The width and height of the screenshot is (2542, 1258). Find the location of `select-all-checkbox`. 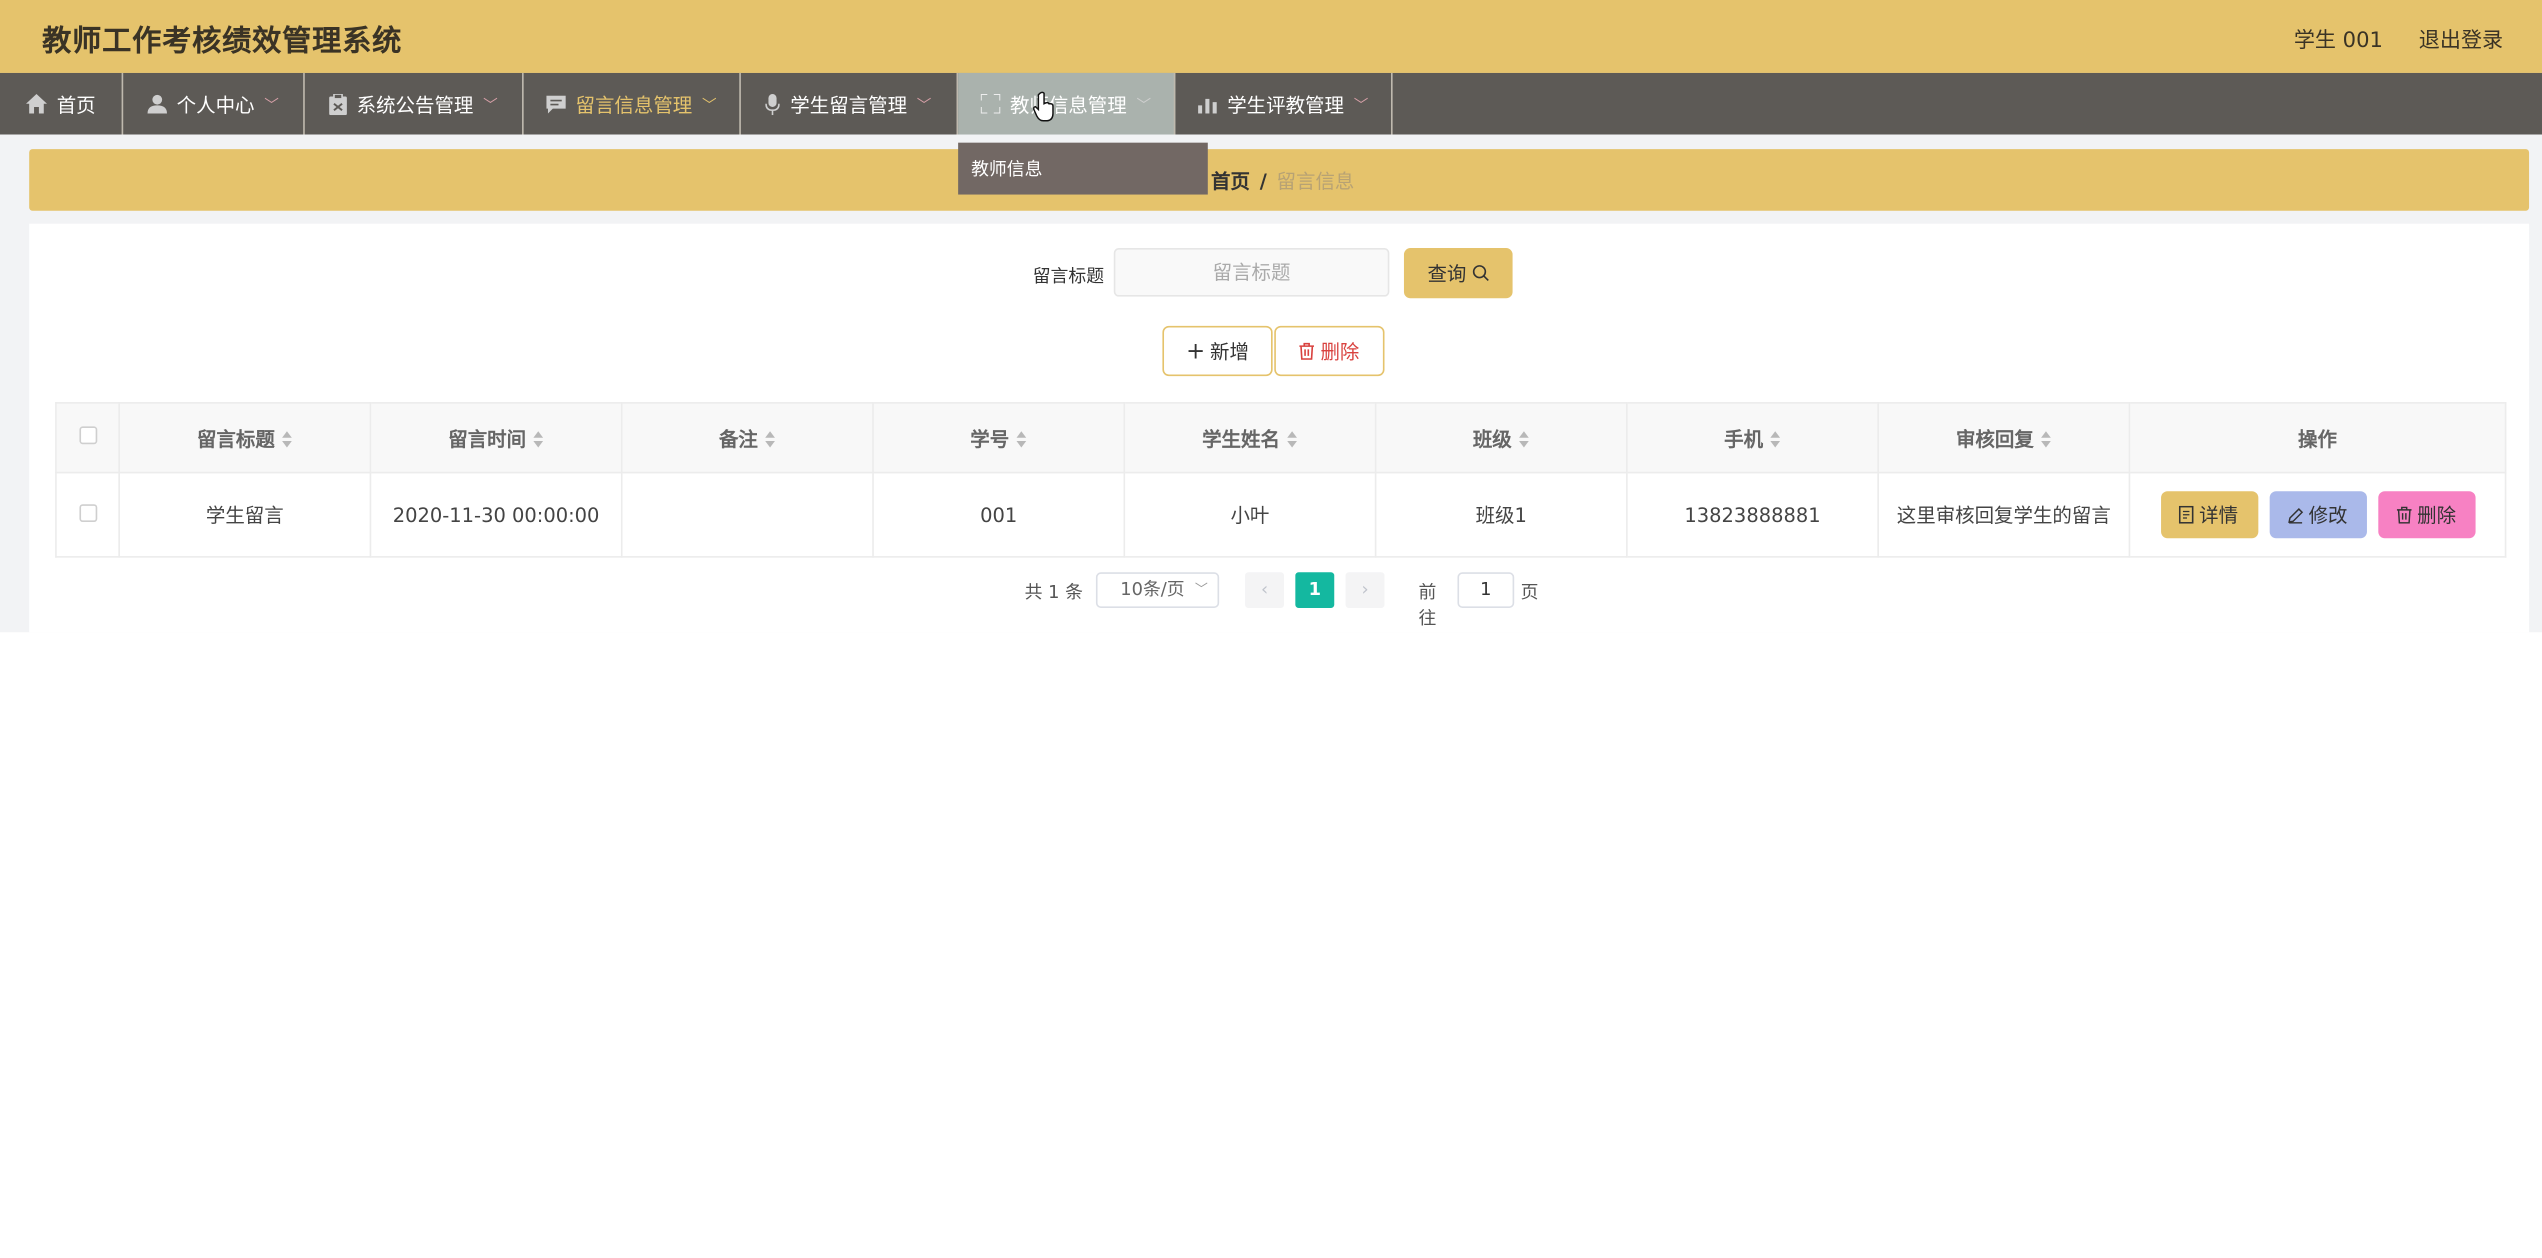

select-all-checkbox is located at coordinates (87, 435).